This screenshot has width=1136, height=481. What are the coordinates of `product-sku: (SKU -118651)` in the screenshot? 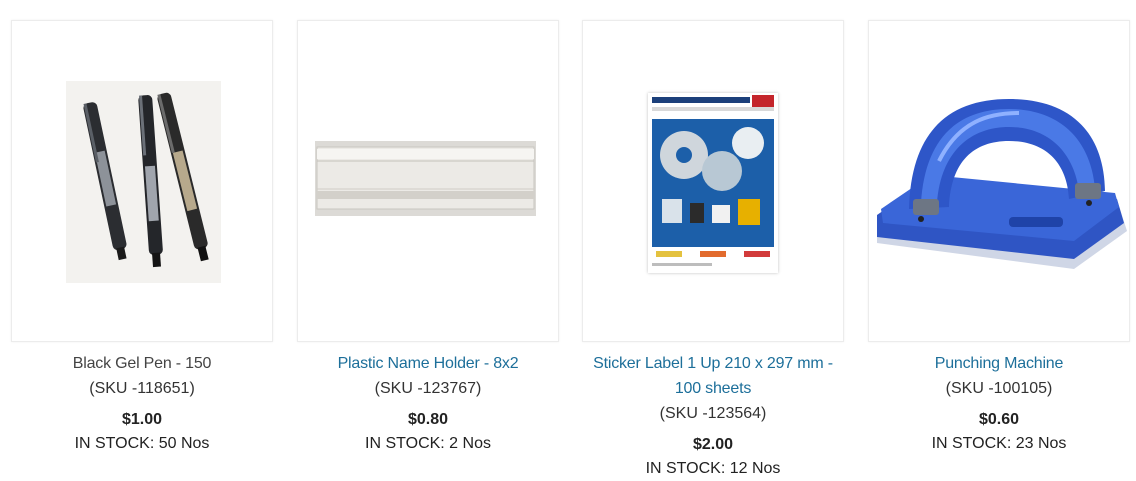 It's located at (142, 388).